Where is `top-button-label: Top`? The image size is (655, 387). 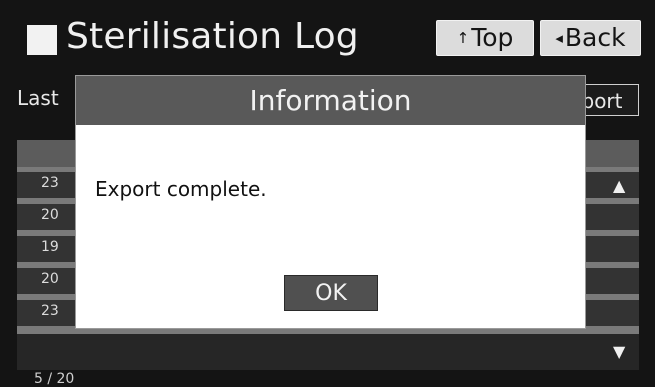
top-button-label: Top is located at coordinates (492, 37).